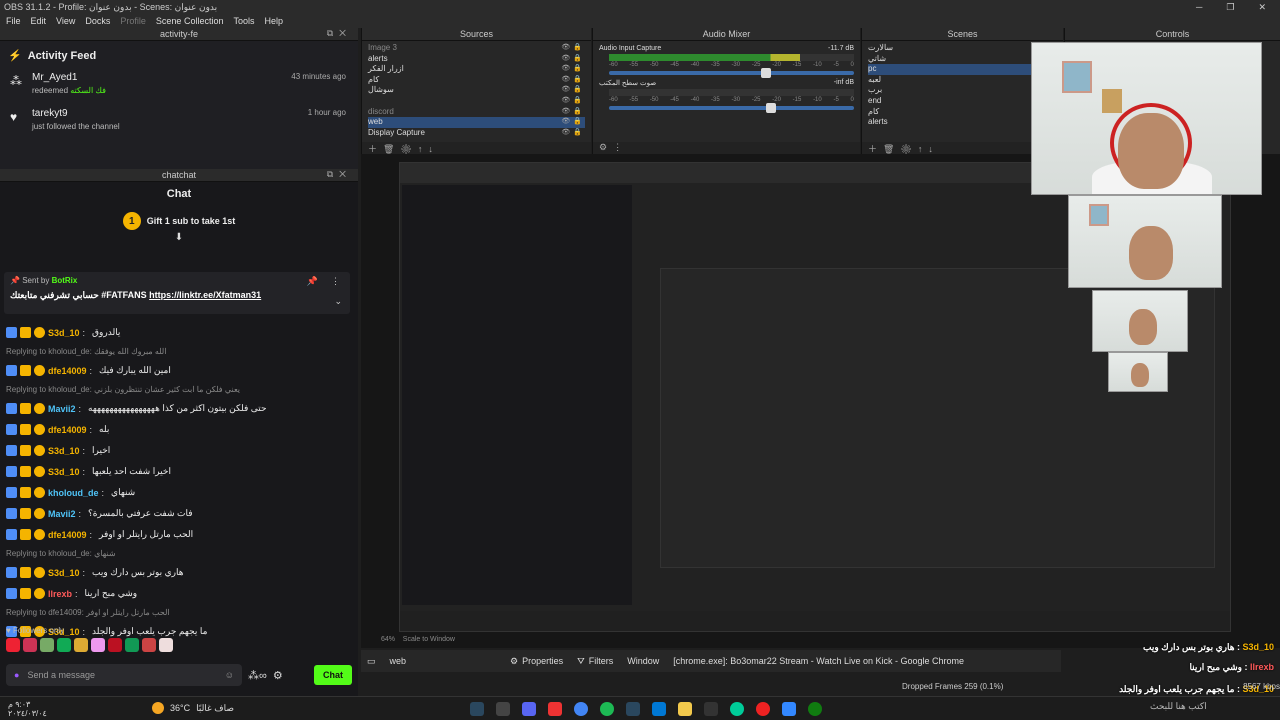 Image resolution: width=1280 pixels, height=720 pixels. What do you see at coordinates (312, 281) in the screenshot?
I see `pin-icon: 📌` at bounding box center [312, 281].